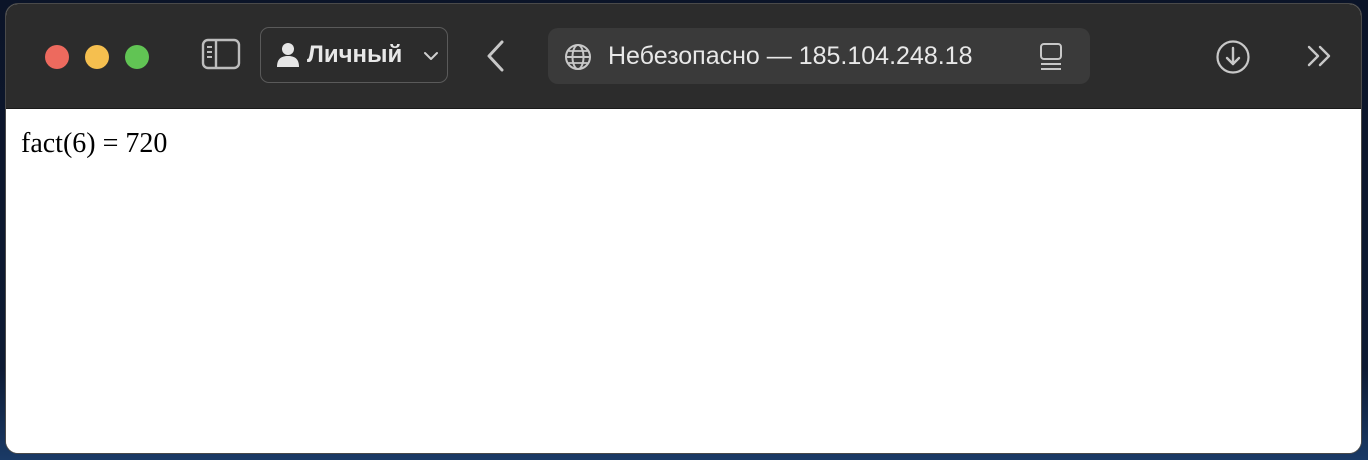 The width and height of the screenshot is (1368, 460). I want to click on globe-icon, so click(578, 59).